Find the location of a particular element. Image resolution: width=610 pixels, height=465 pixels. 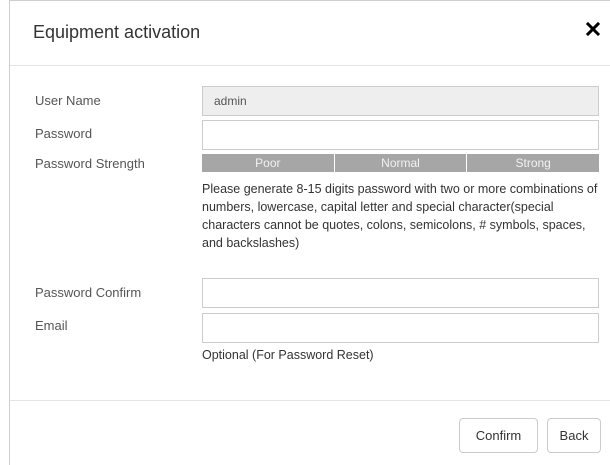

dialog-title: Equipment activation is located at coordinates (117, 32).